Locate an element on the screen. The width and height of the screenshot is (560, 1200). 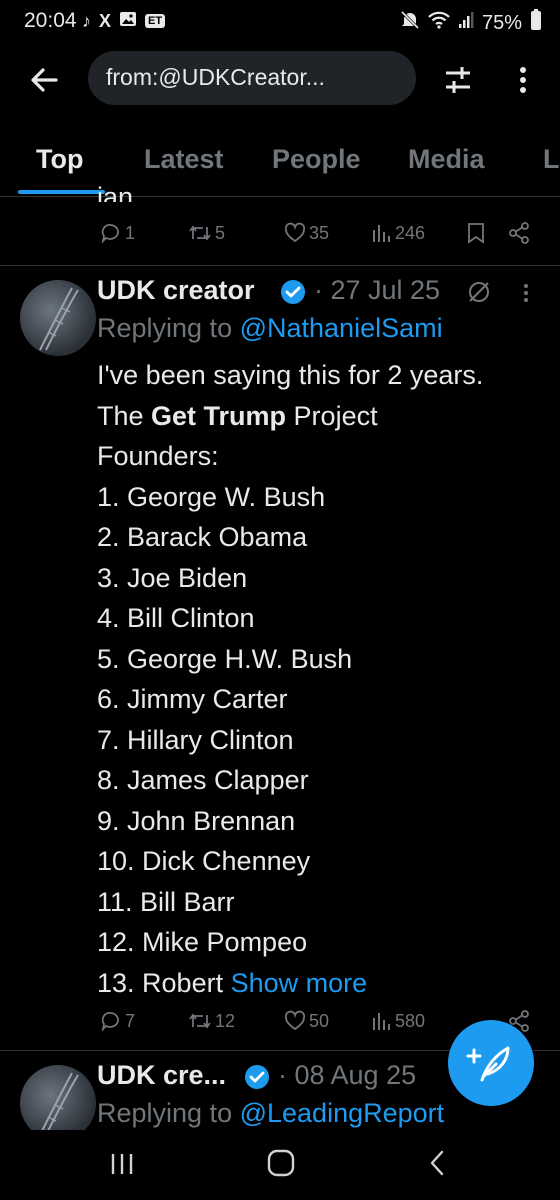
tweet-line: Founders: is located at coordinates (158, 456).